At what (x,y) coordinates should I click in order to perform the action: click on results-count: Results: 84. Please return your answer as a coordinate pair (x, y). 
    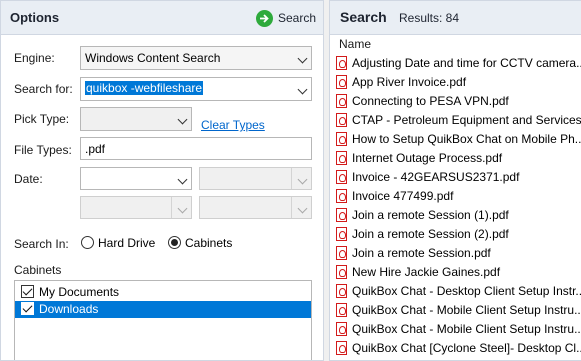
    Looking at the image, I should click on (429, 18).